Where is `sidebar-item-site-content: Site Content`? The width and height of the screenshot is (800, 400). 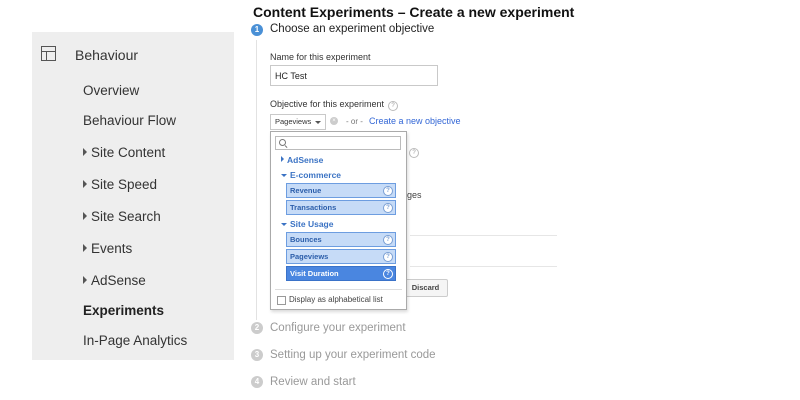
sidebar-item-site-content: Site Content is located at coordinates (124, 152).